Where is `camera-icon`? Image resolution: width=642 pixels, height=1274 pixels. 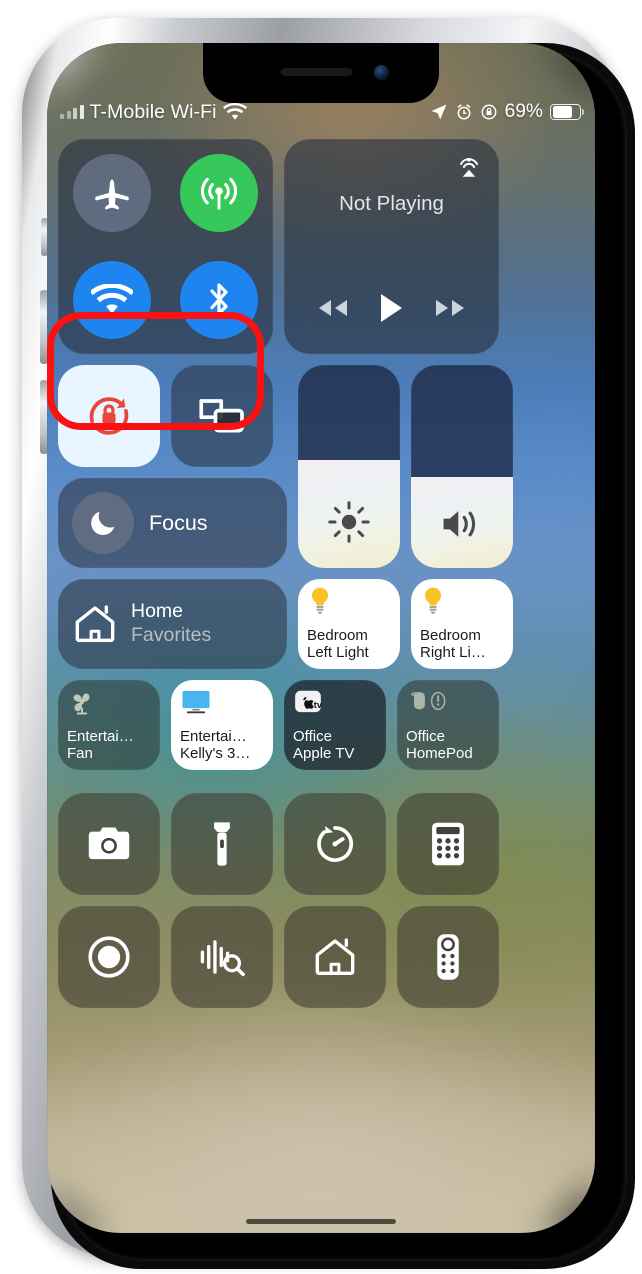 camera-icon is located at coordinates (109, 844).